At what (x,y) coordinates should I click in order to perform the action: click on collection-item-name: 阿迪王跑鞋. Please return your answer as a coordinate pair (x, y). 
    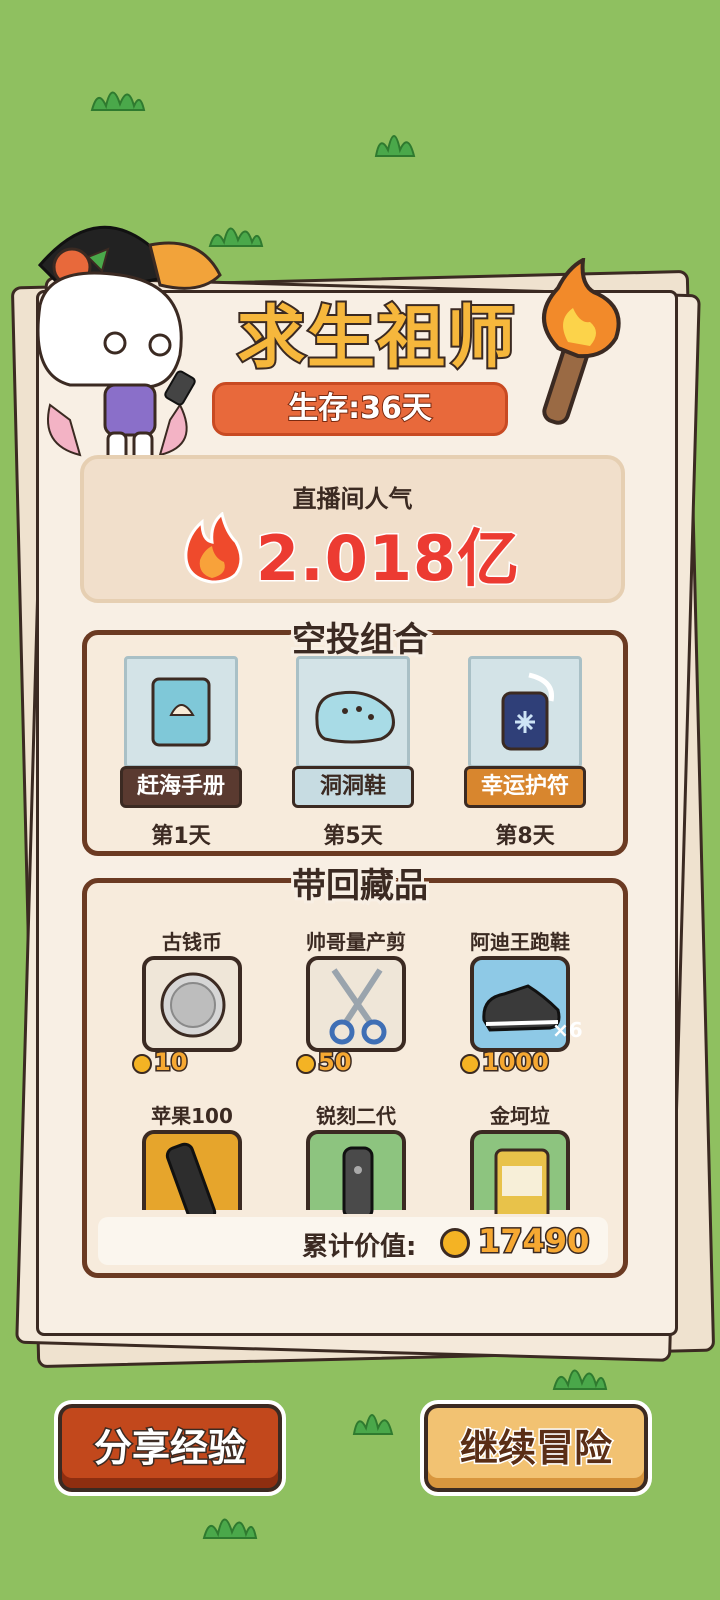
    Looking at the image, I should click on (520, 942).